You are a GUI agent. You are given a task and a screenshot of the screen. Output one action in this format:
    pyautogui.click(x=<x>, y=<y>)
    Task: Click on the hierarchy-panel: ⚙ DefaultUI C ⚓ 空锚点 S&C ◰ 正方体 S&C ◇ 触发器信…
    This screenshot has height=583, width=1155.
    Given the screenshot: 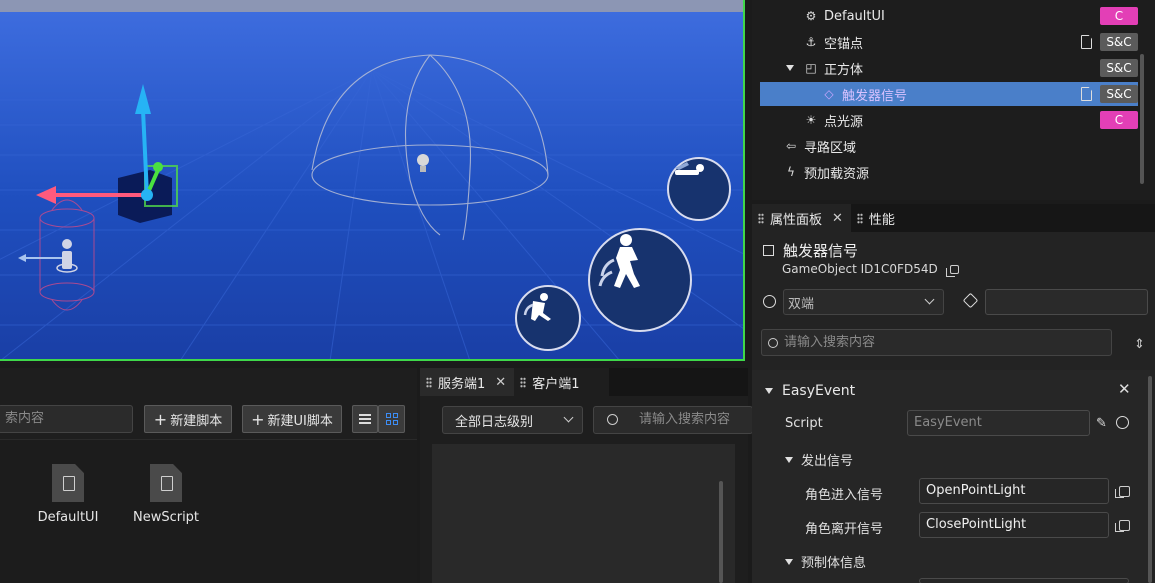 What is the action you would take?
    pyautogui.click(x=953, y=100)
    